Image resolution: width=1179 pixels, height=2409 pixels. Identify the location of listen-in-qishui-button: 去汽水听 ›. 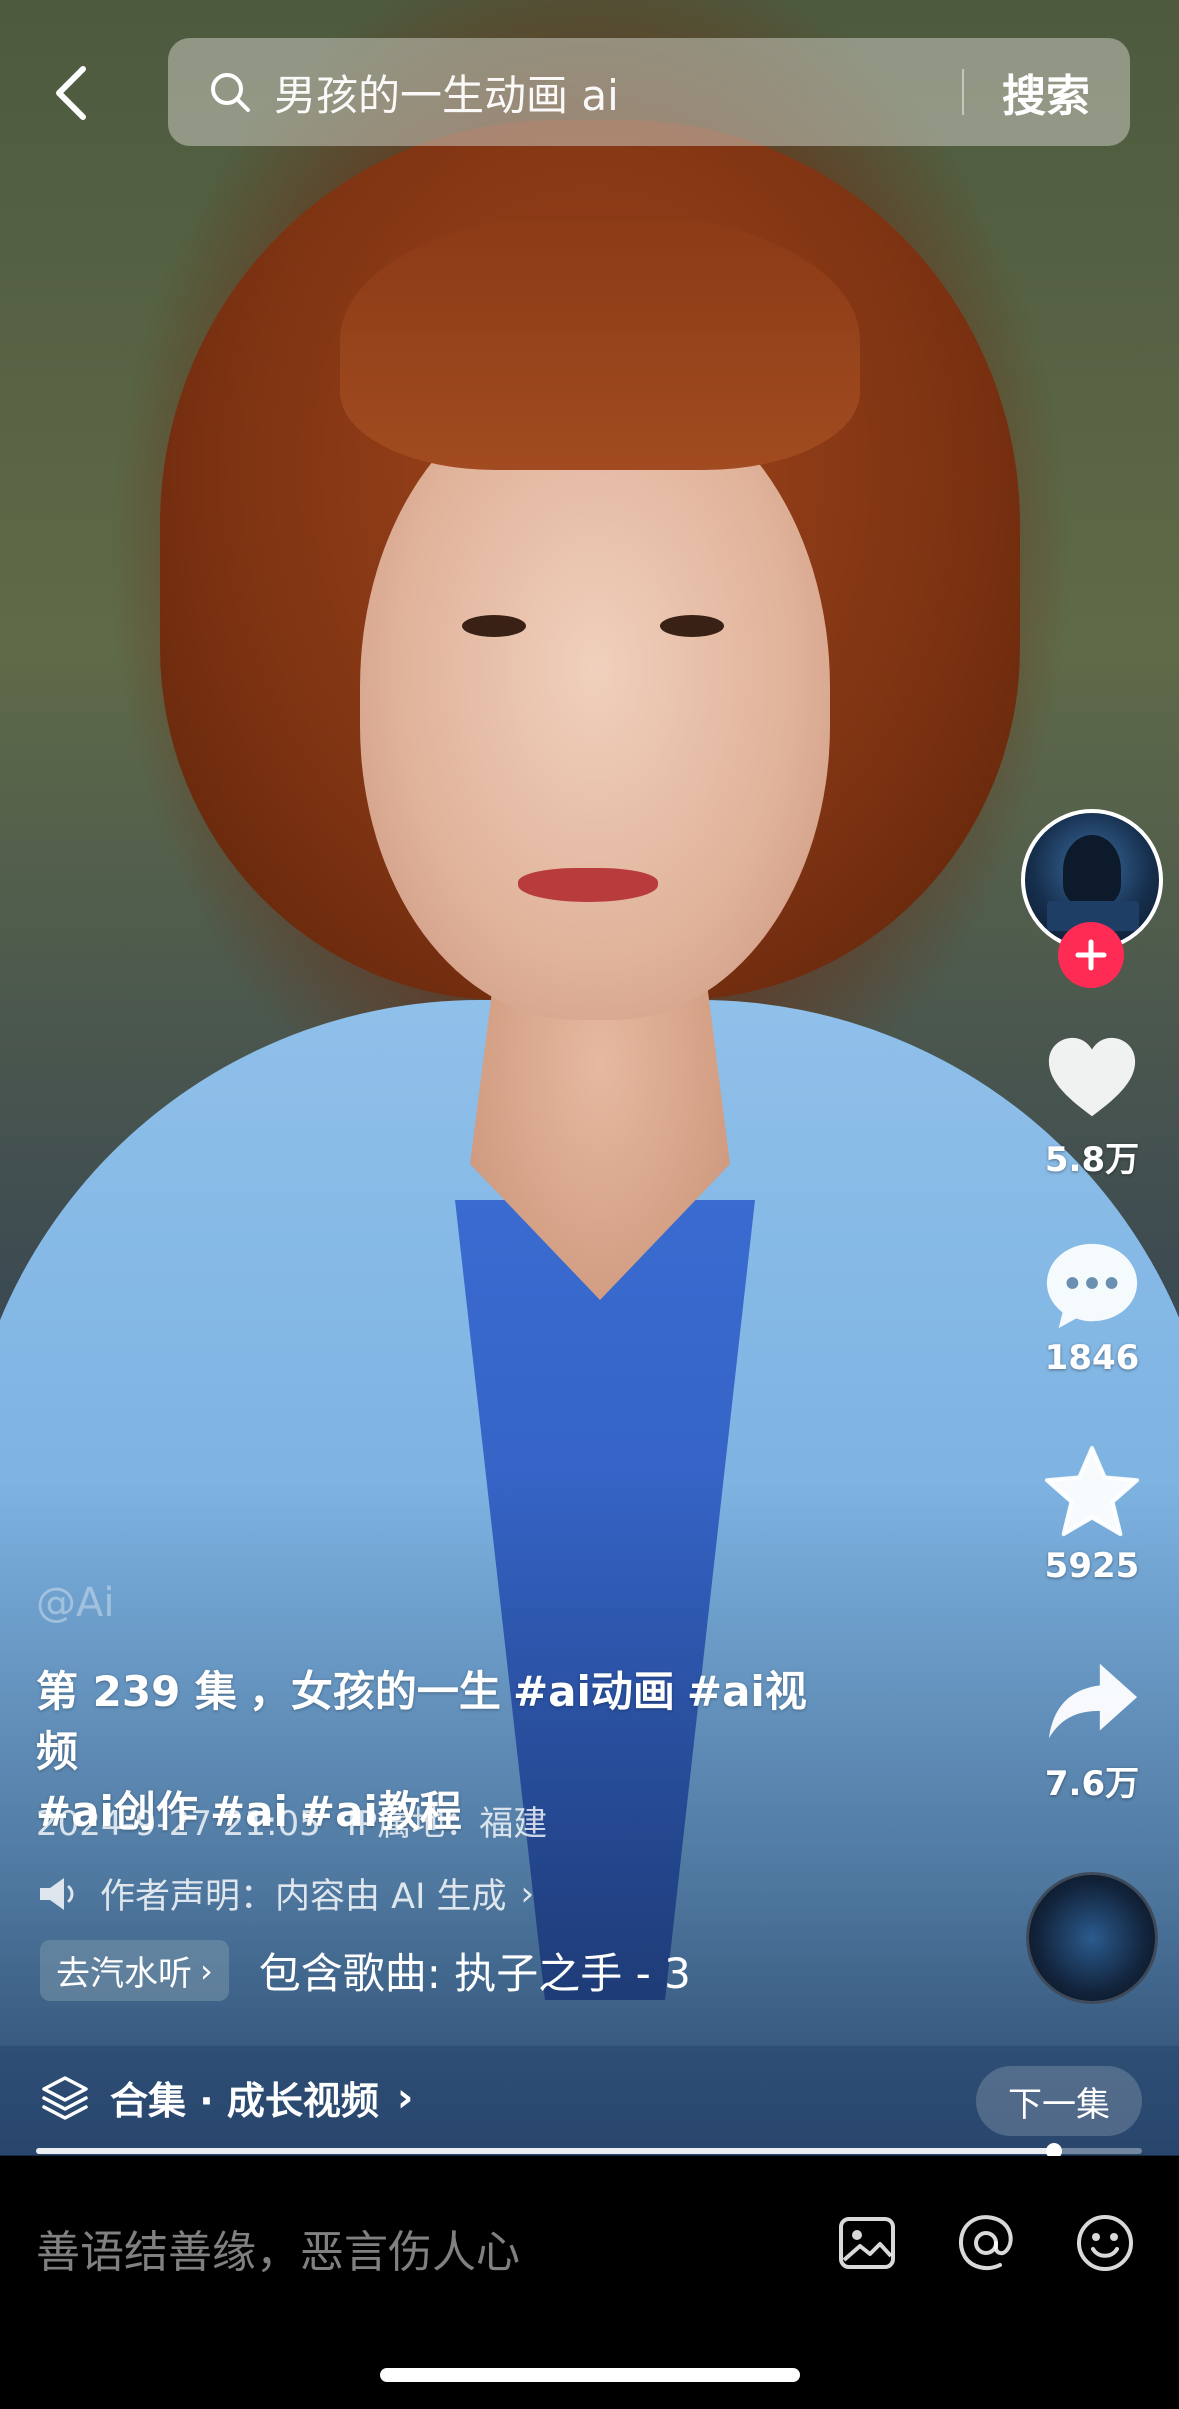
(134, 1970).